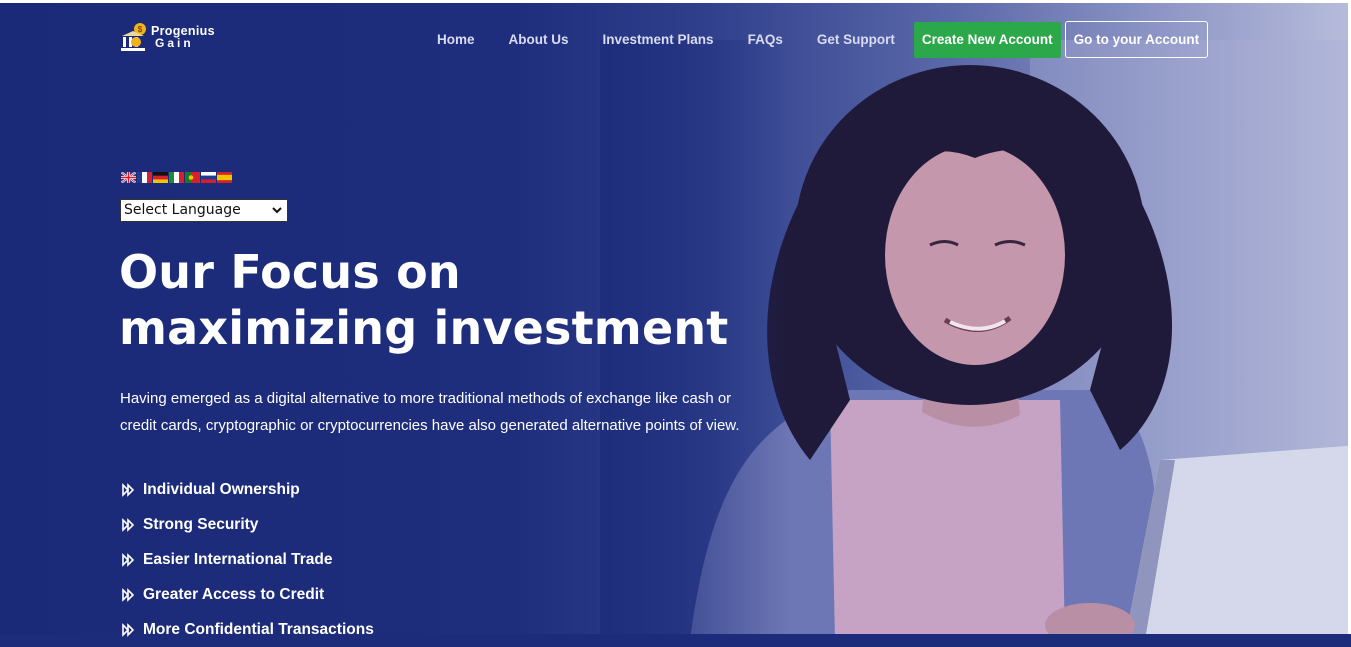  I want to click on bank-coin-icon: $, so click(133, 37).